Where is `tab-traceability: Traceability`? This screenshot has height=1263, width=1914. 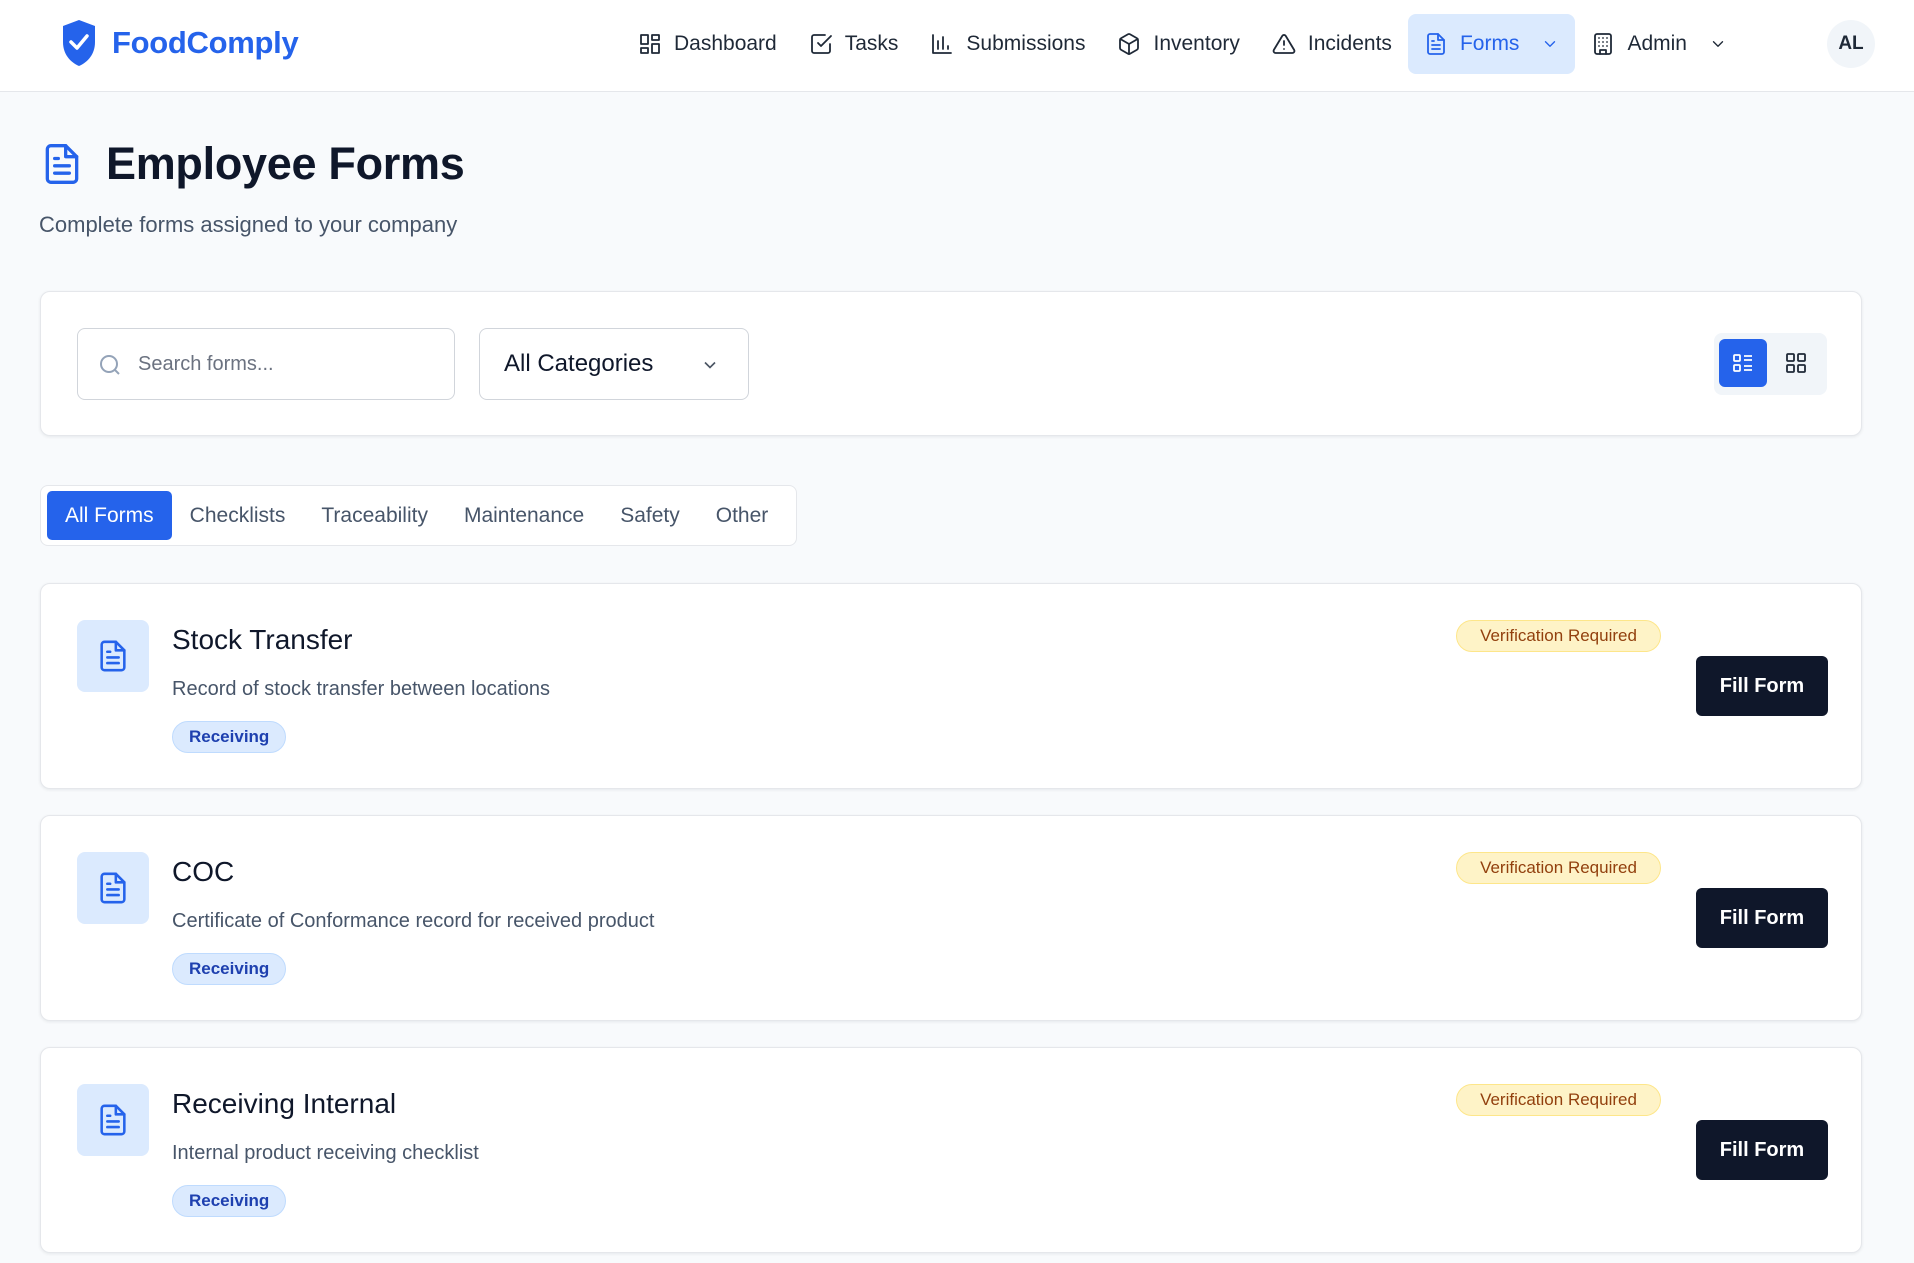 tab-traceability: Traceability is located at coordinates (374, 515).